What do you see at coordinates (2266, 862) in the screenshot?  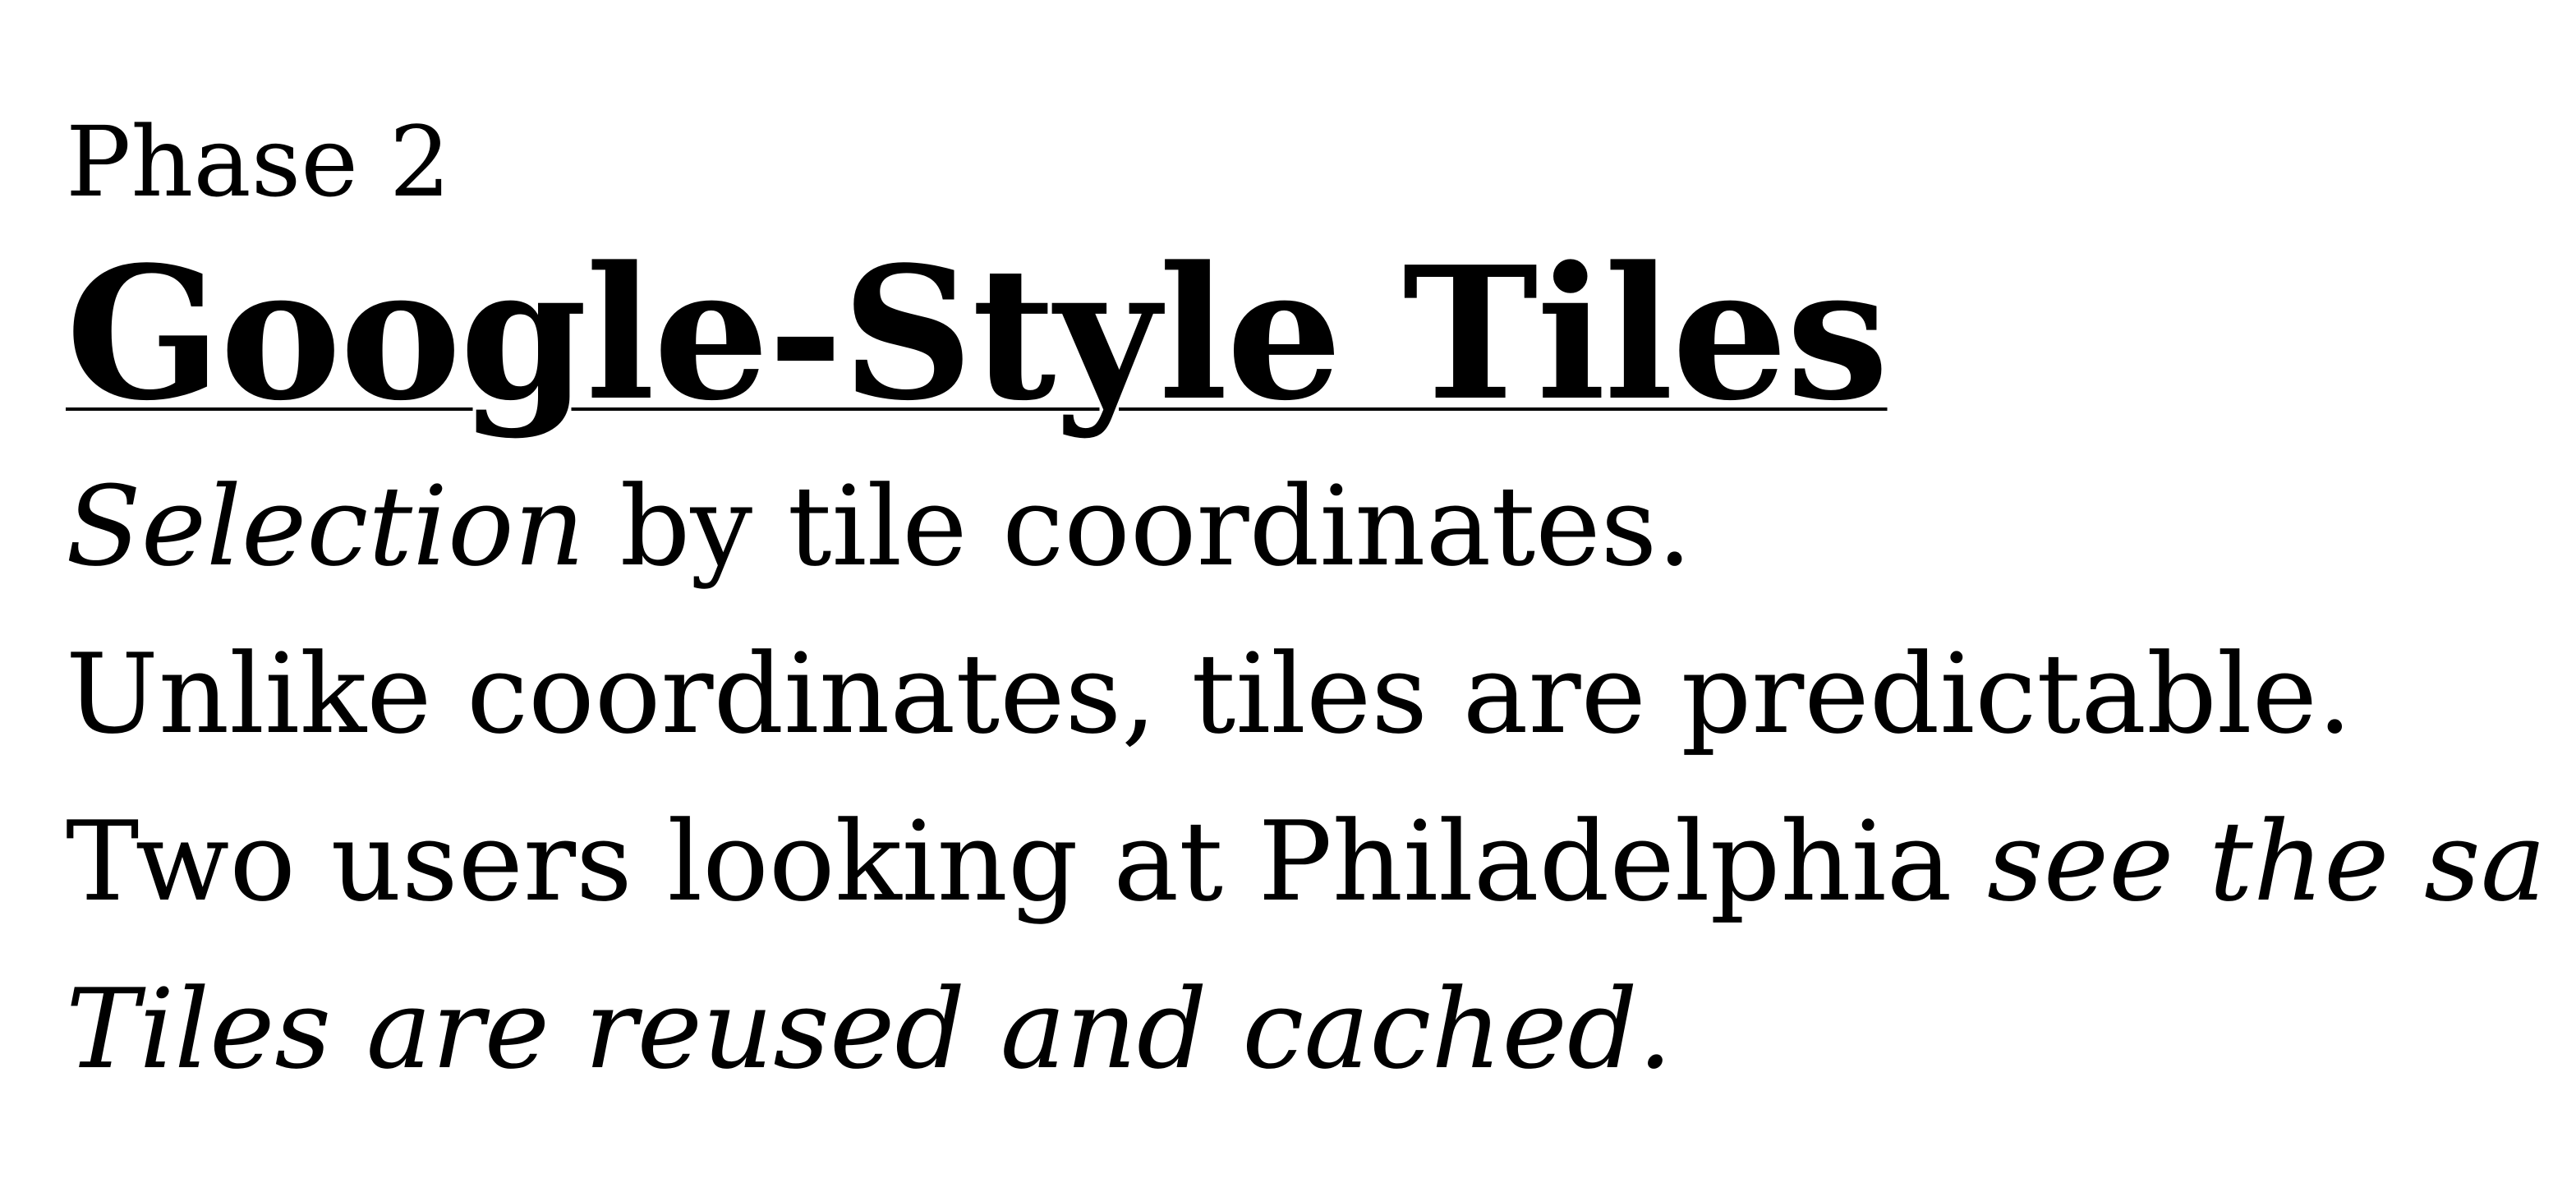 I see `same-emphasis: see the sa` at bounding box center [2266, 862].